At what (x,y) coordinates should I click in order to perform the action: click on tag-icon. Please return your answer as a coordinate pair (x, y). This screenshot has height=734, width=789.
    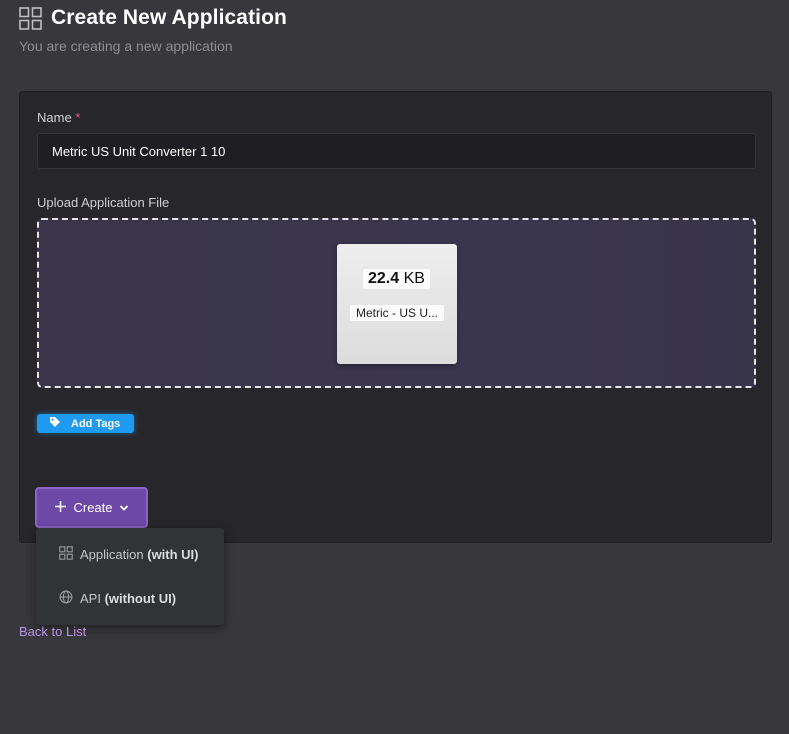
    Looking at the image, I should click on (55, 423).